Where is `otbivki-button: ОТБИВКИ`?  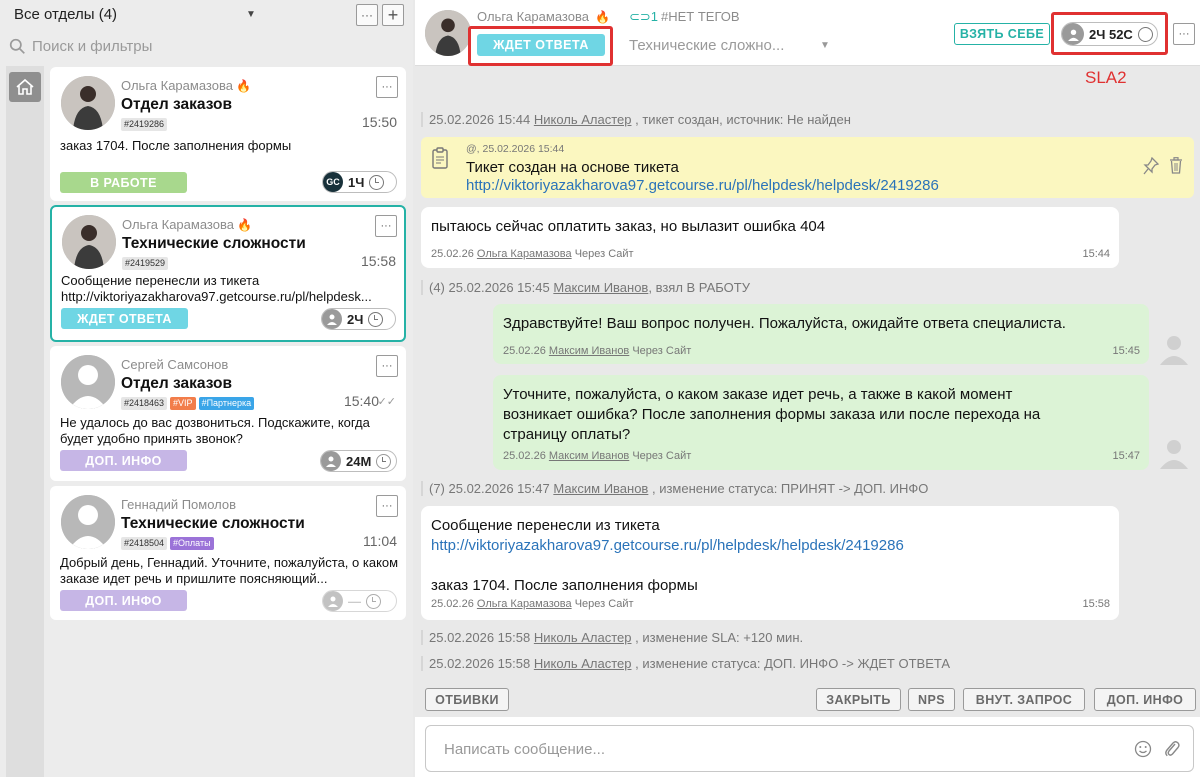
otbivki-button: ОТБИВКИ is located at coordinates (467, 699).